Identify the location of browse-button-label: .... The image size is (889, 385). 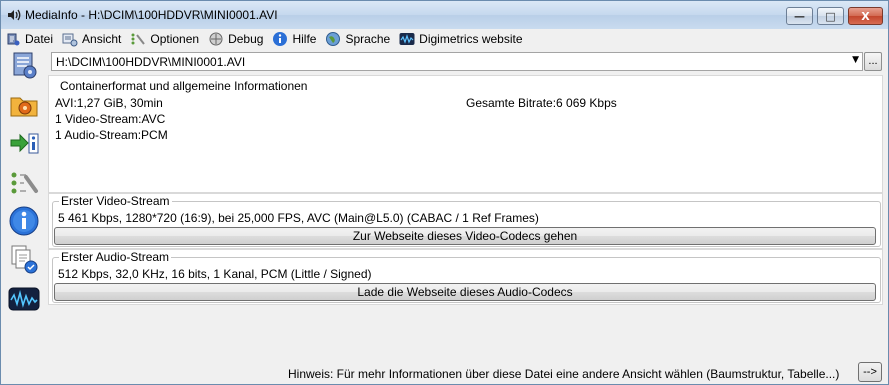
(873, 61).